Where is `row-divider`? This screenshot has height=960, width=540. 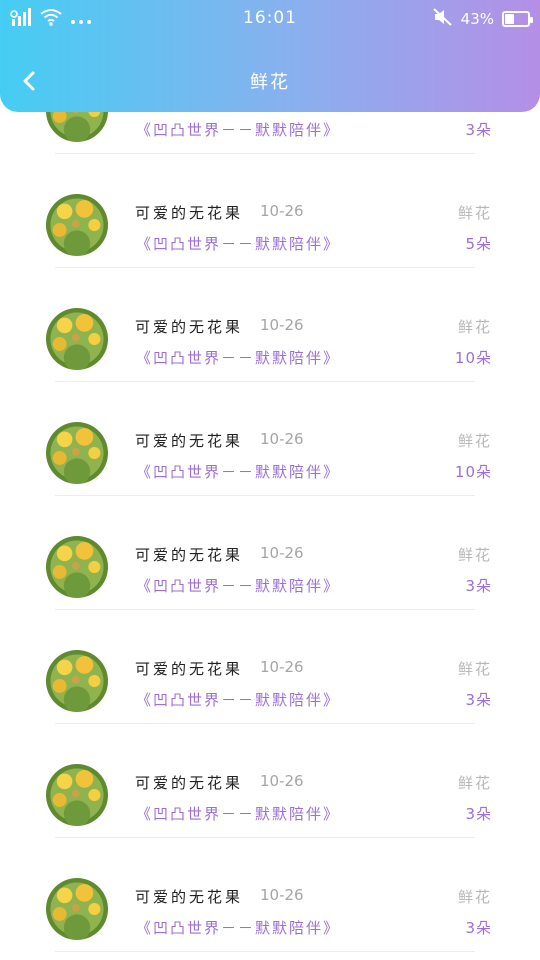 row-divider is located at coordinates (265, 951).